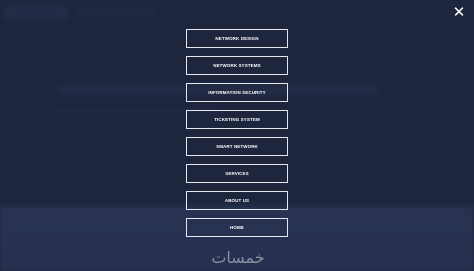 This screenshot has width=474, height=271. I want to click on menu-item-network-systems: NETWORK SYSTEMS, so click(237, 65).